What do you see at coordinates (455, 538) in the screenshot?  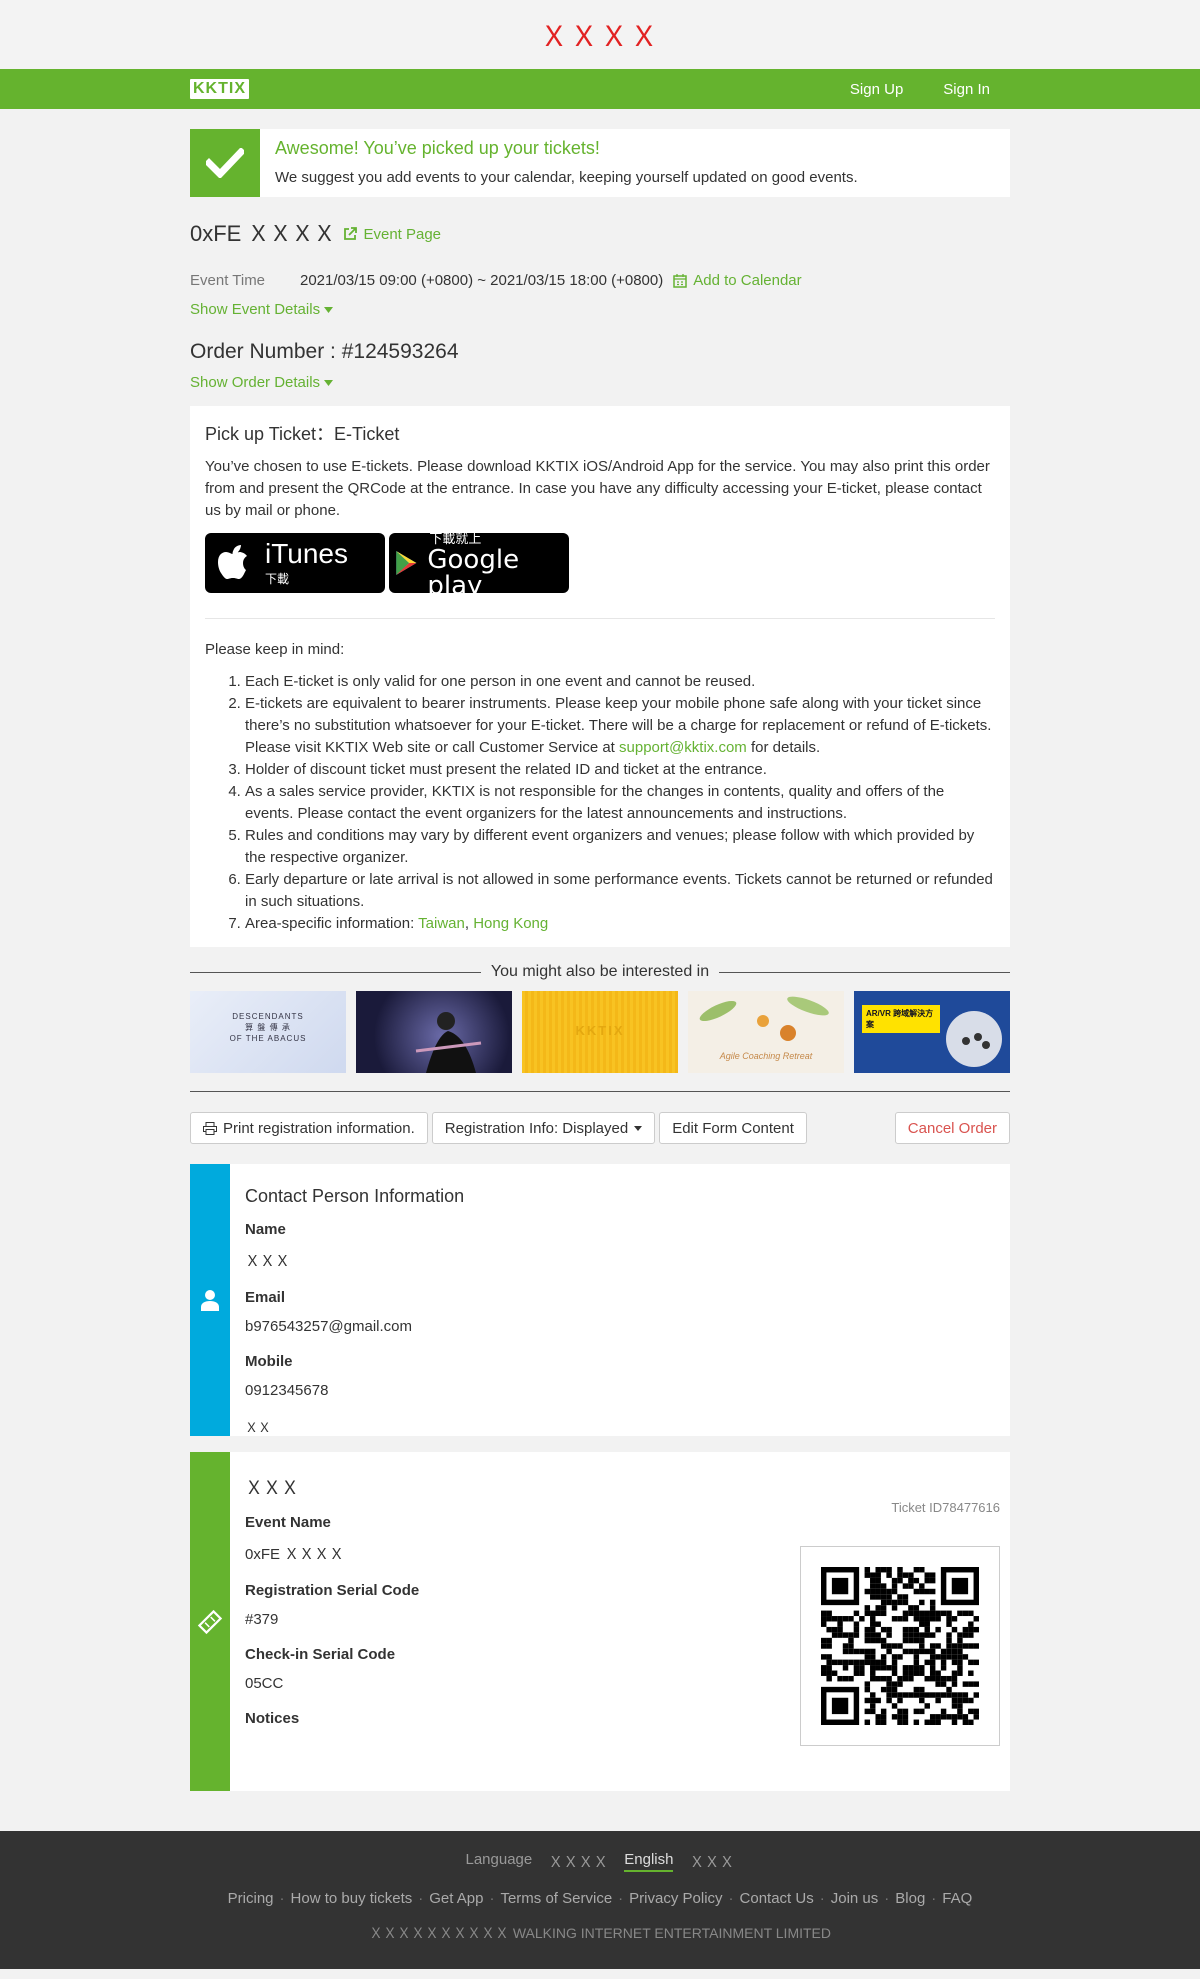 I see `google-play-download: 下載就上` at bounding box center [455, 538].